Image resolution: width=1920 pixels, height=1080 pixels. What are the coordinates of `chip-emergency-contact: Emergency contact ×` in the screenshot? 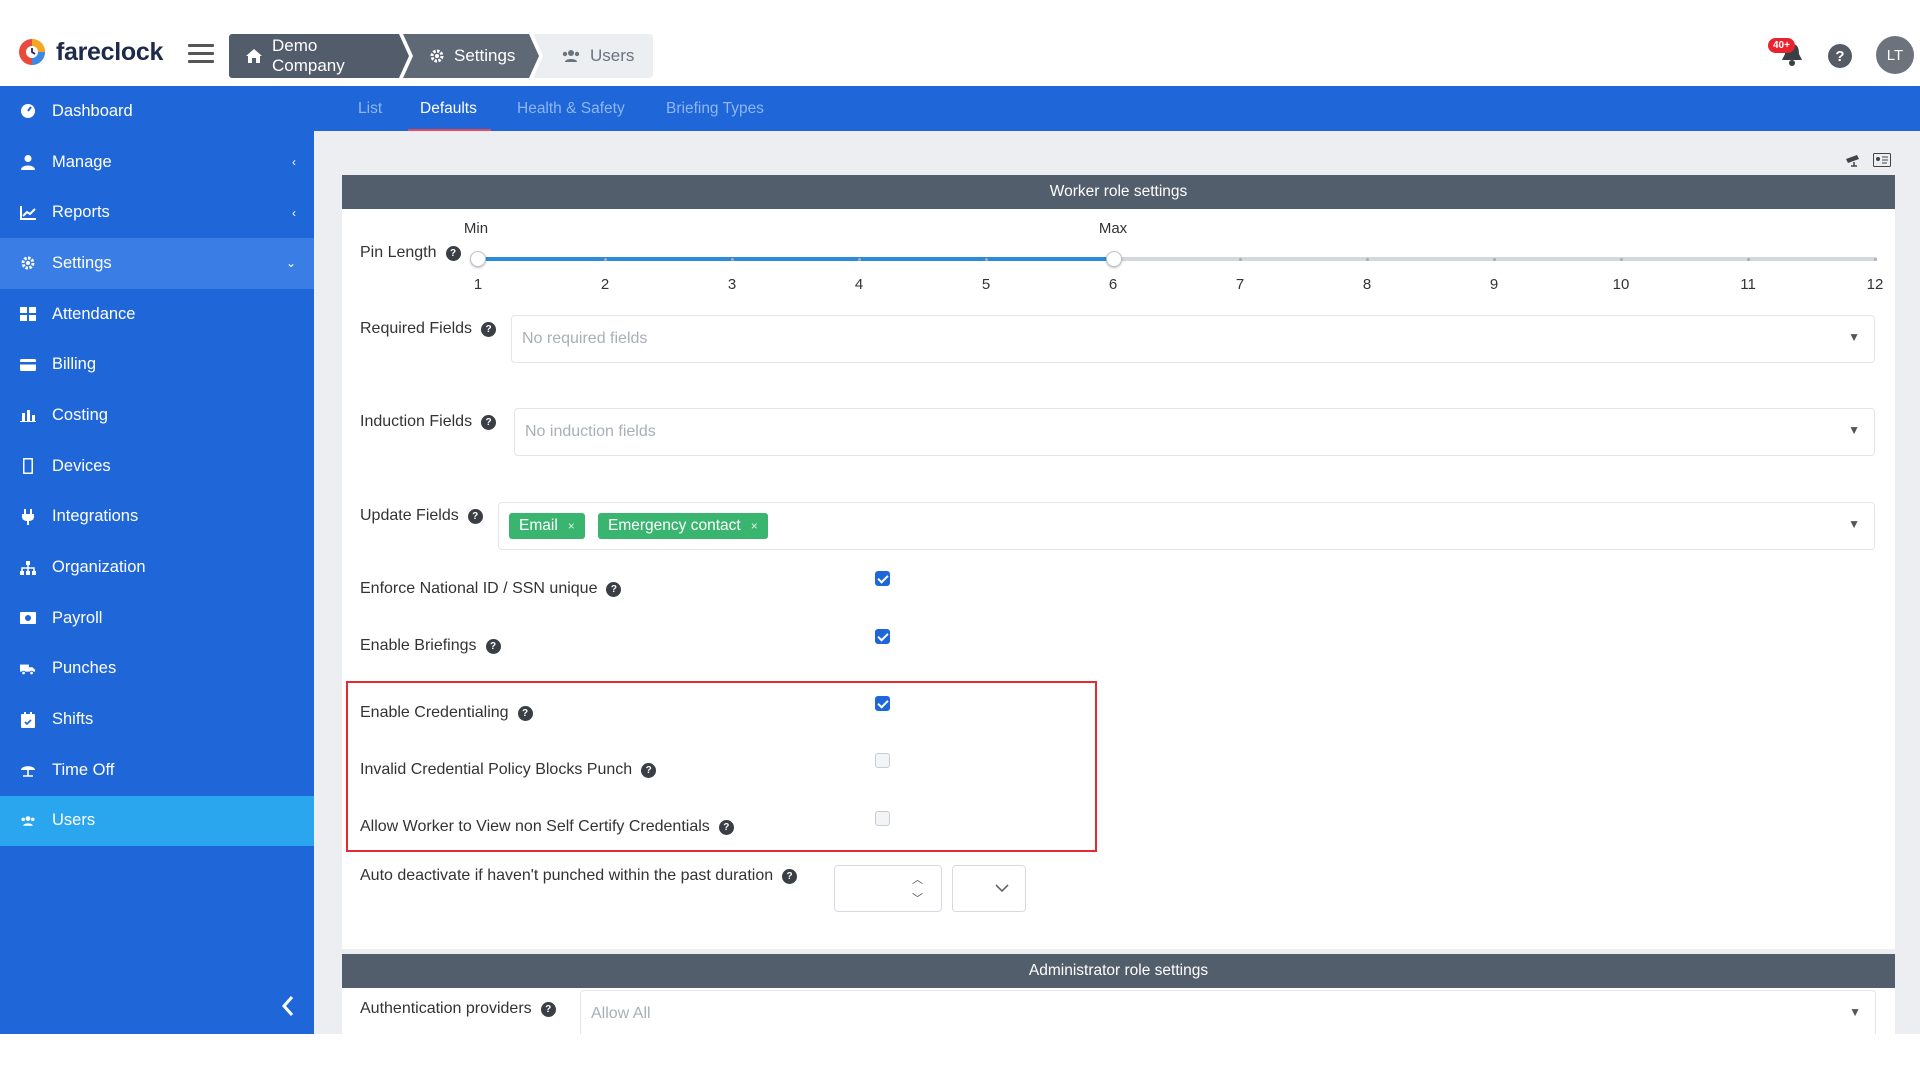 It's located at (683, 526).